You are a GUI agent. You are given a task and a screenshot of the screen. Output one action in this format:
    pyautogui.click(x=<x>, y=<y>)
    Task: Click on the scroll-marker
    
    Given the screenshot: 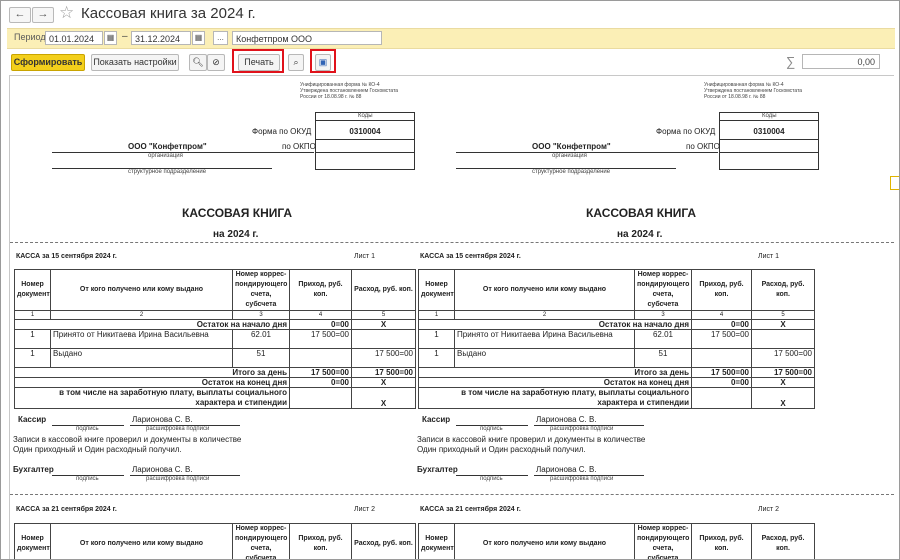 What is the action you would take?
    pyautogui.click(x=894, y=183)
    